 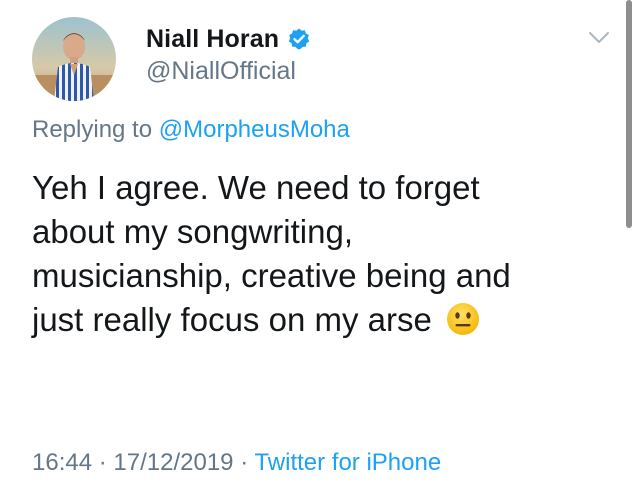 I want to click on avatar, so click(x=74, y=59).